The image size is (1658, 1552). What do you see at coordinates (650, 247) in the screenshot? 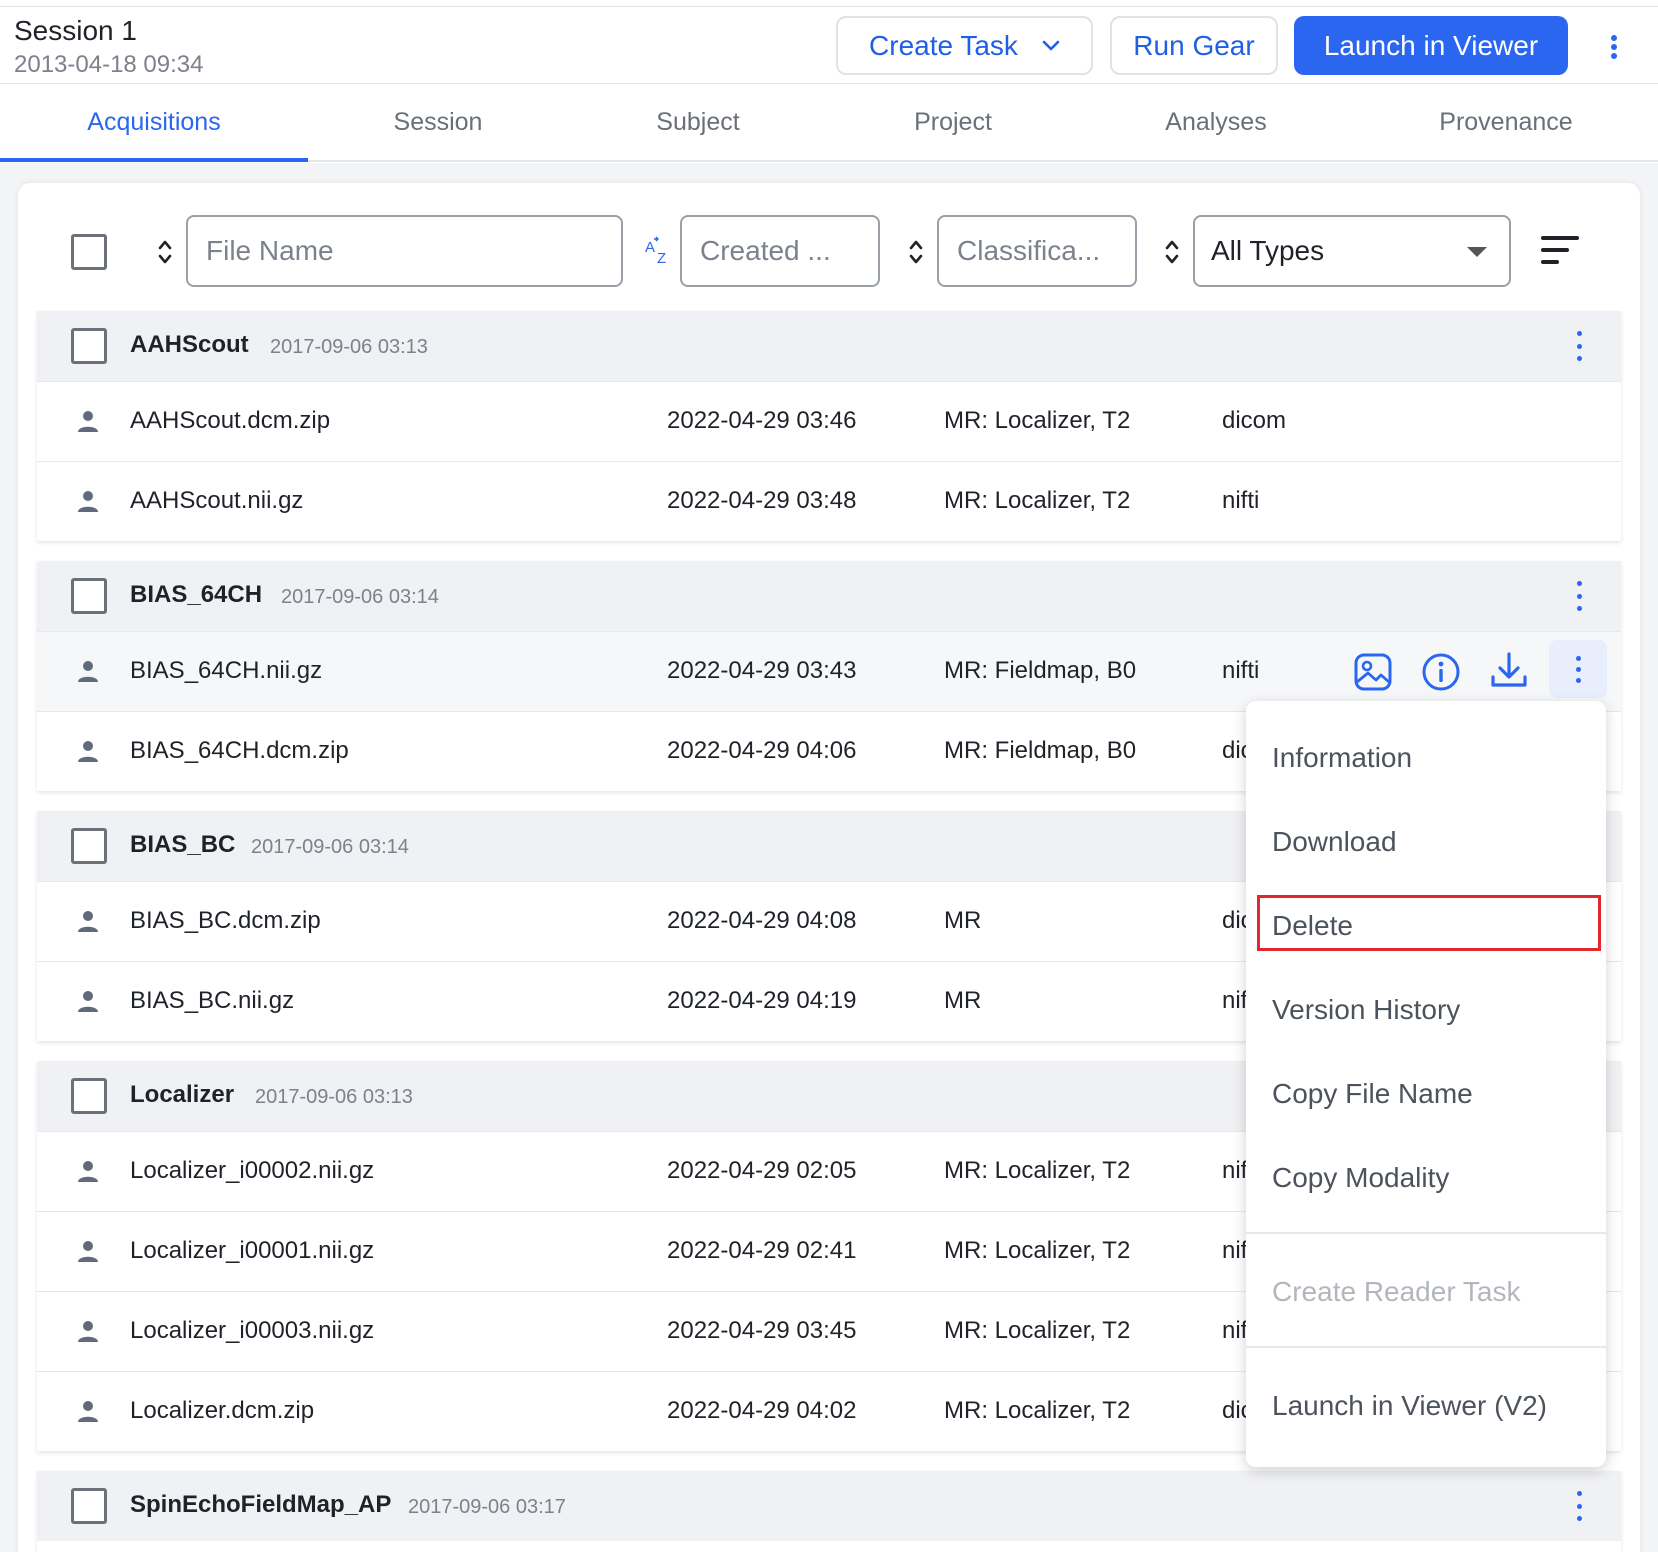
I see `svg-text: A` at bounding box center [650, 247].